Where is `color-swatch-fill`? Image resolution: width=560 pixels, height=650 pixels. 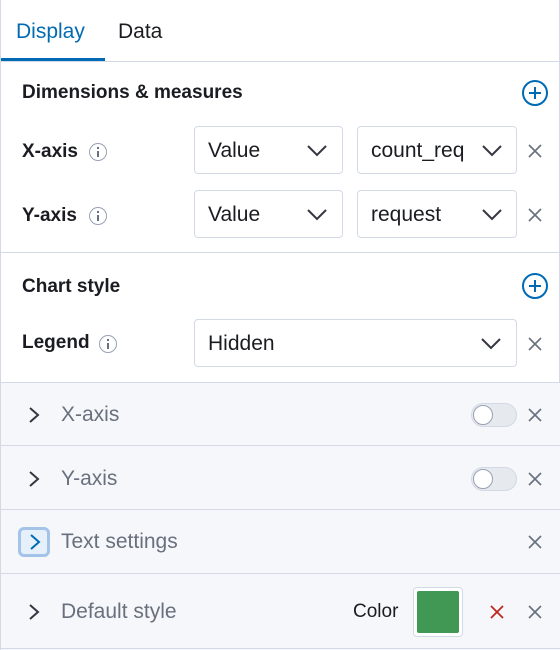 color-swatch-fill is located at coordinates (438, 612).